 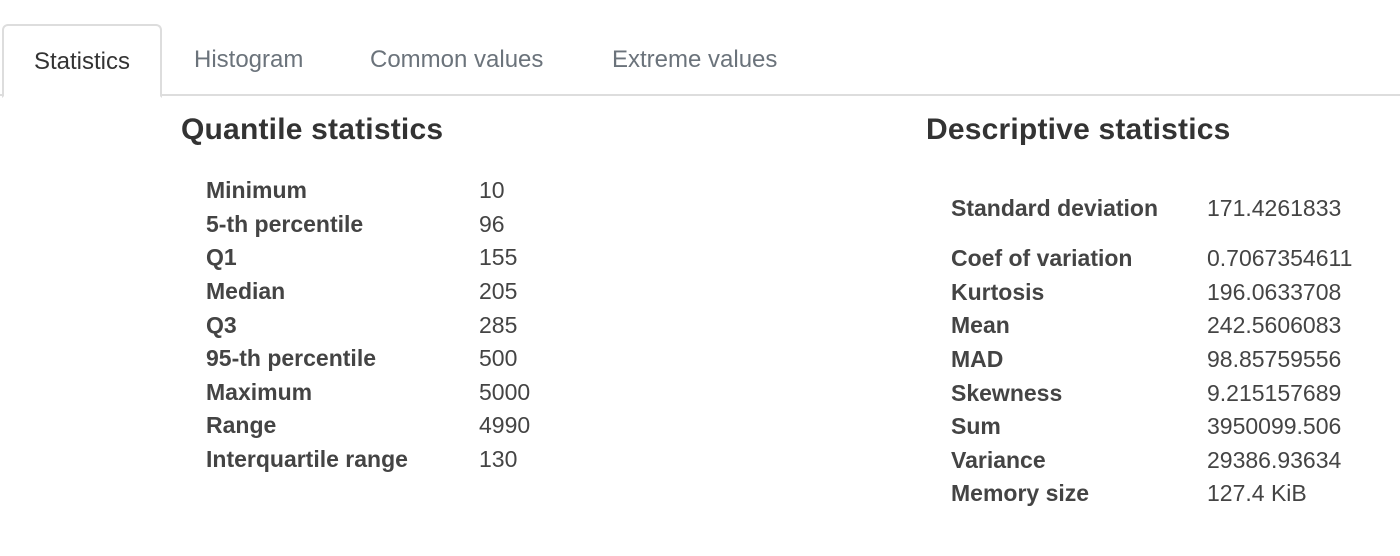 I want to click on stat-label: Coef of variation, so click(x=1042, y=258).